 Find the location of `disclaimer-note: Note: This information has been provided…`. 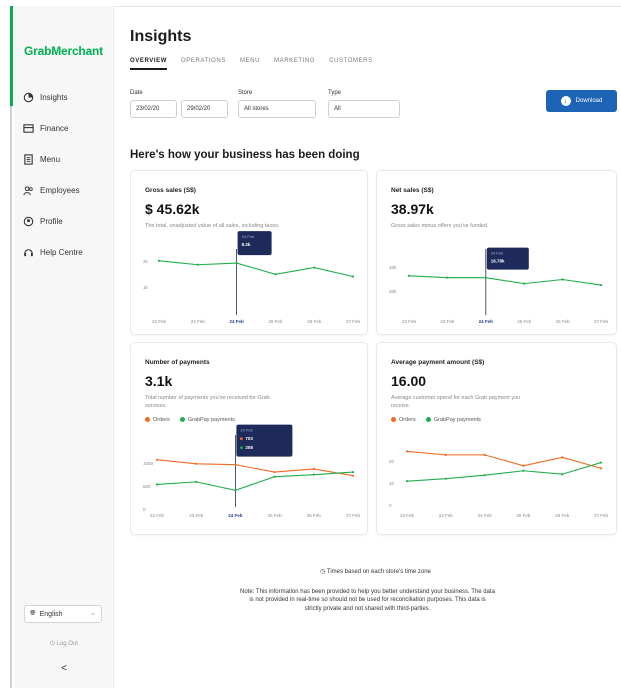

disclaimer-note: Note: This information has been provided… is located at coordinates (367, 600).